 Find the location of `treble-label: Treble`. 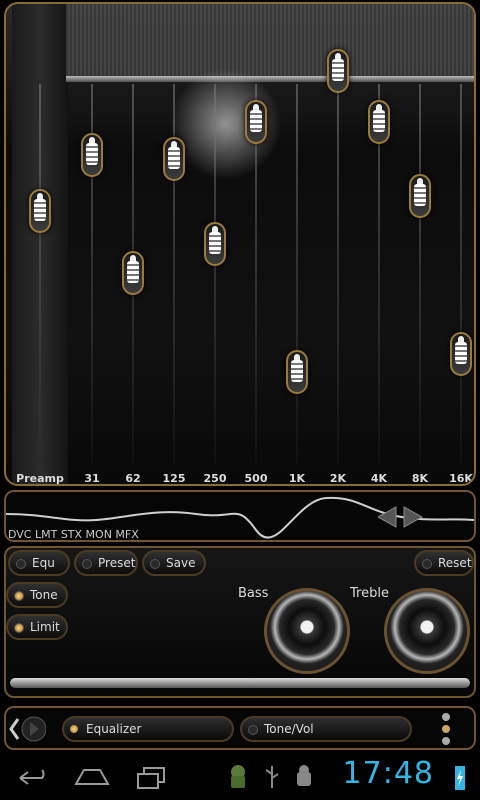

treble-label: Treble is located at coordinates (369, 593).